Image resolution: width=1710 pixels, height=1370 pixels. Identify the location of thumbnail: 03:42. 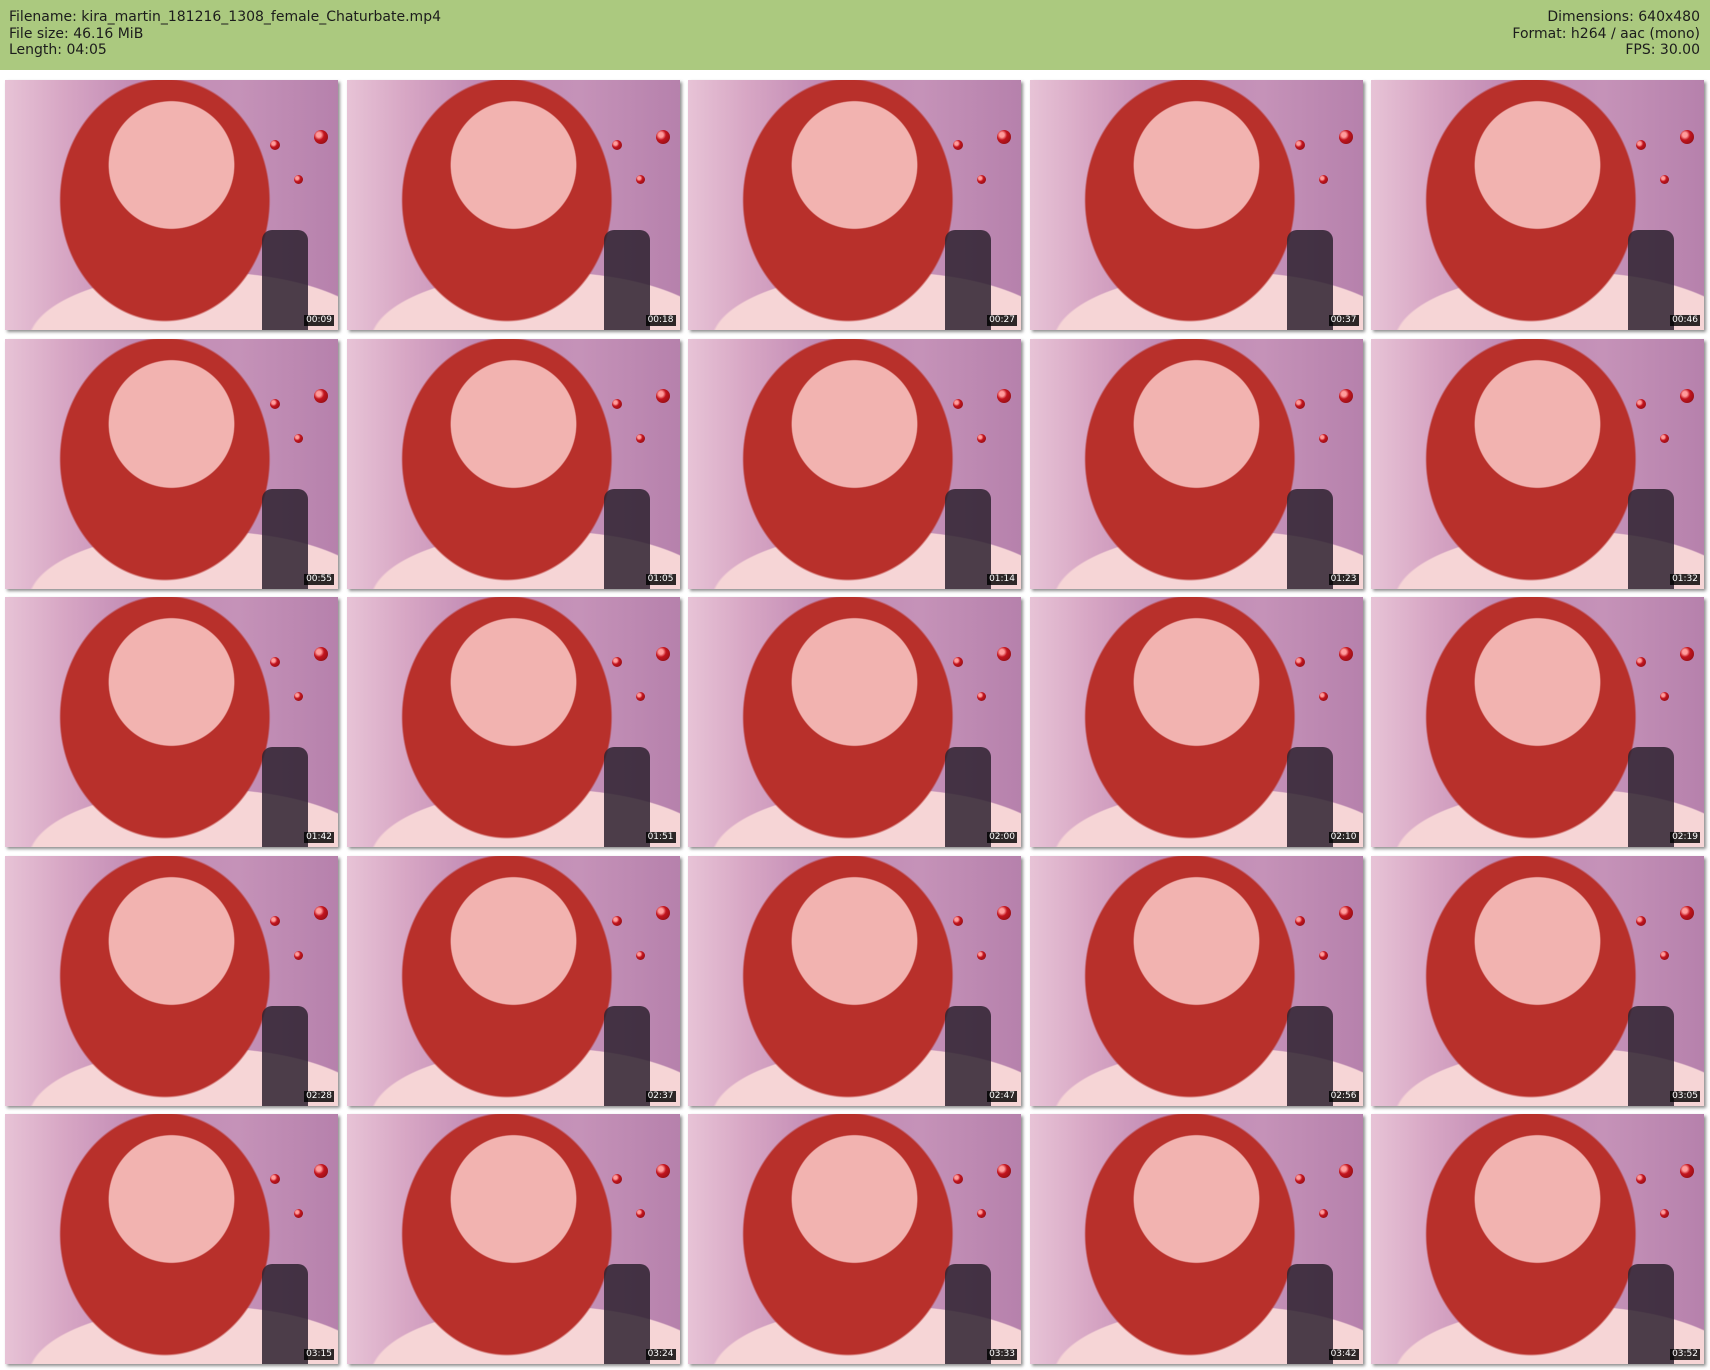
(1196, 1239).